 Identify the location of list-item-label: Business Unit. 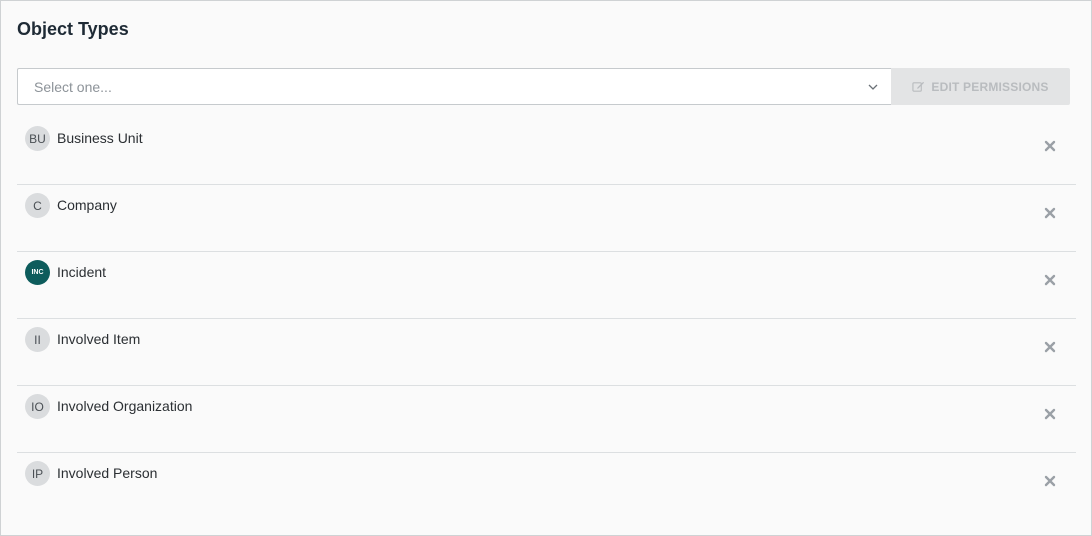
(100, 138).